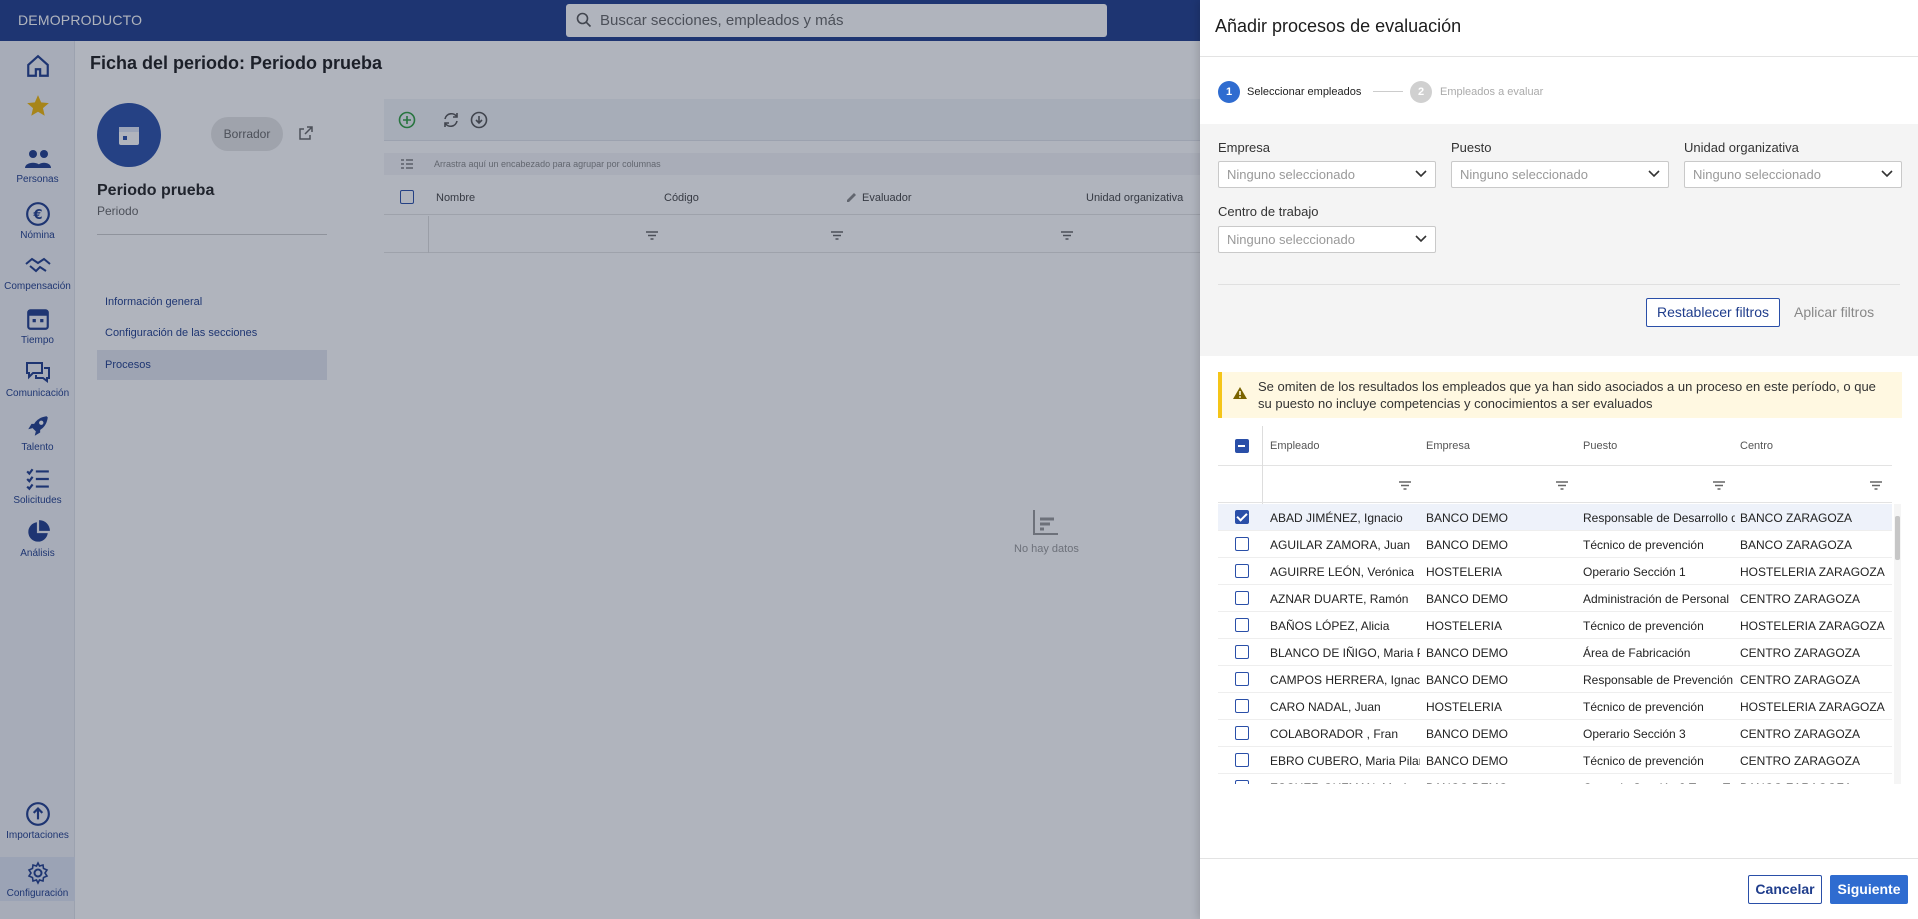 The height and width of the screenshot is (919, 1918). What do you see at coordinates (1637, 653) in the screenshot?
I see `cell-puesto: Área de Fabricación` at bounding box center [1637, 653].